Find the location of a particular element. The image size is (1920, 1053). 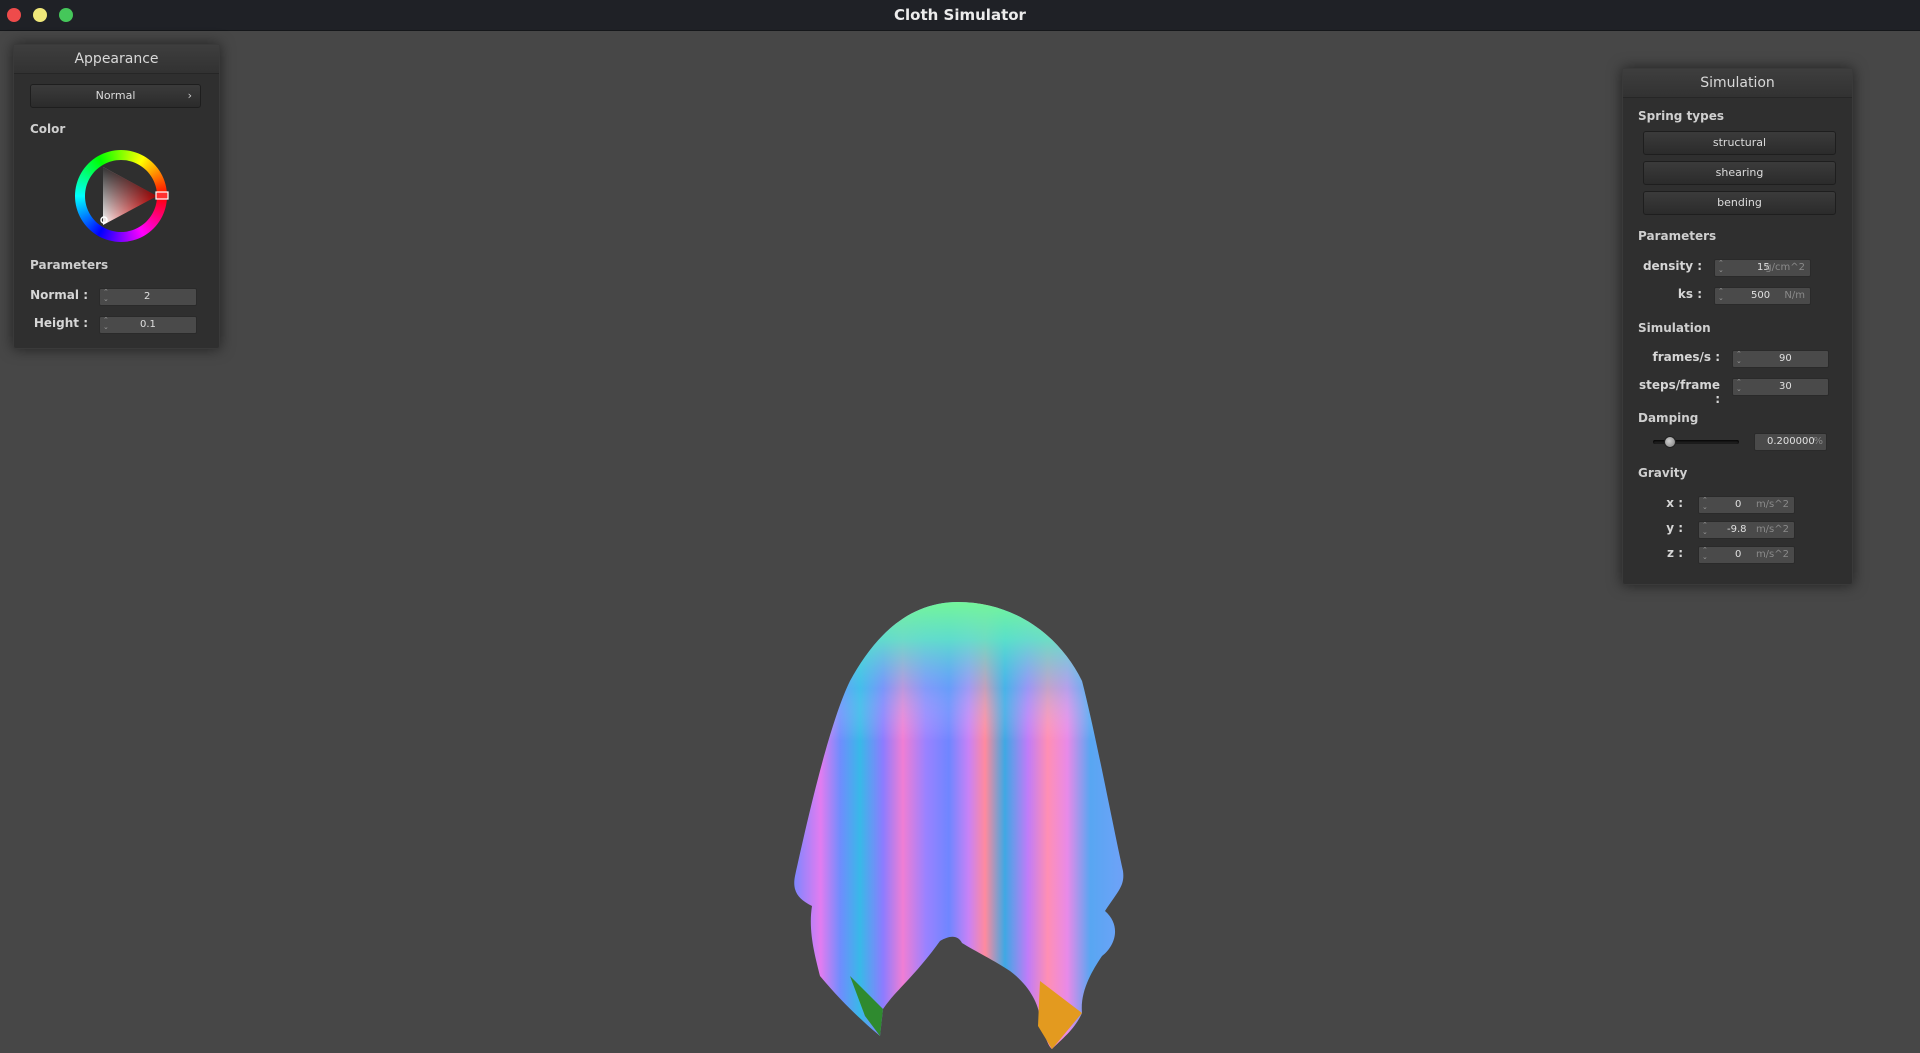

shearing-toggle-button: shearing is located at coordinates (1739, 173).